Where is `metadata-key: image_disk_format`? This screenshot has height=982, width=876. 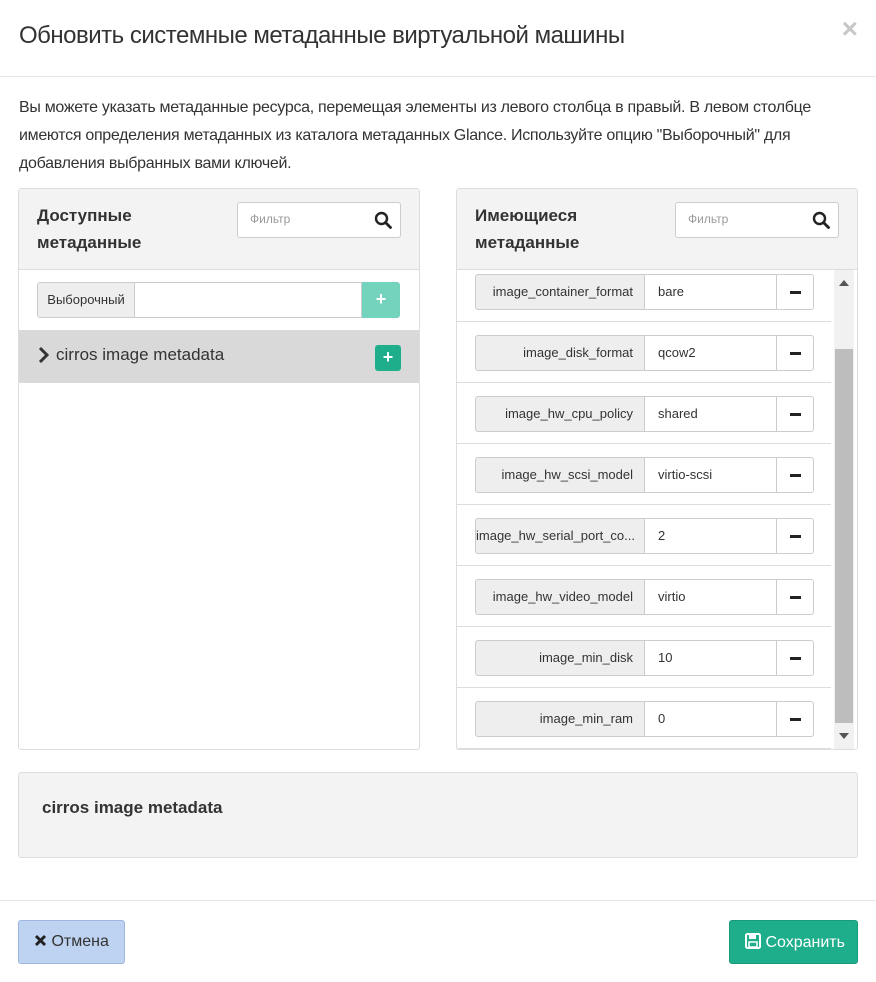 metadata-key: image_disk_format is located at coordinates (560, 353).